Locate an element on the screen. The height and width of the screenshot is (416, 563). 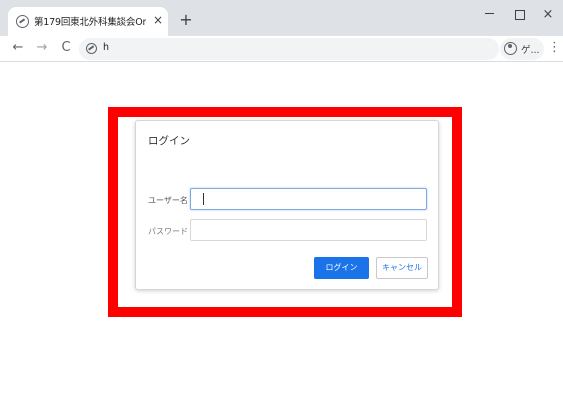
login-button: ログイン is located at coordinates (341, 268).